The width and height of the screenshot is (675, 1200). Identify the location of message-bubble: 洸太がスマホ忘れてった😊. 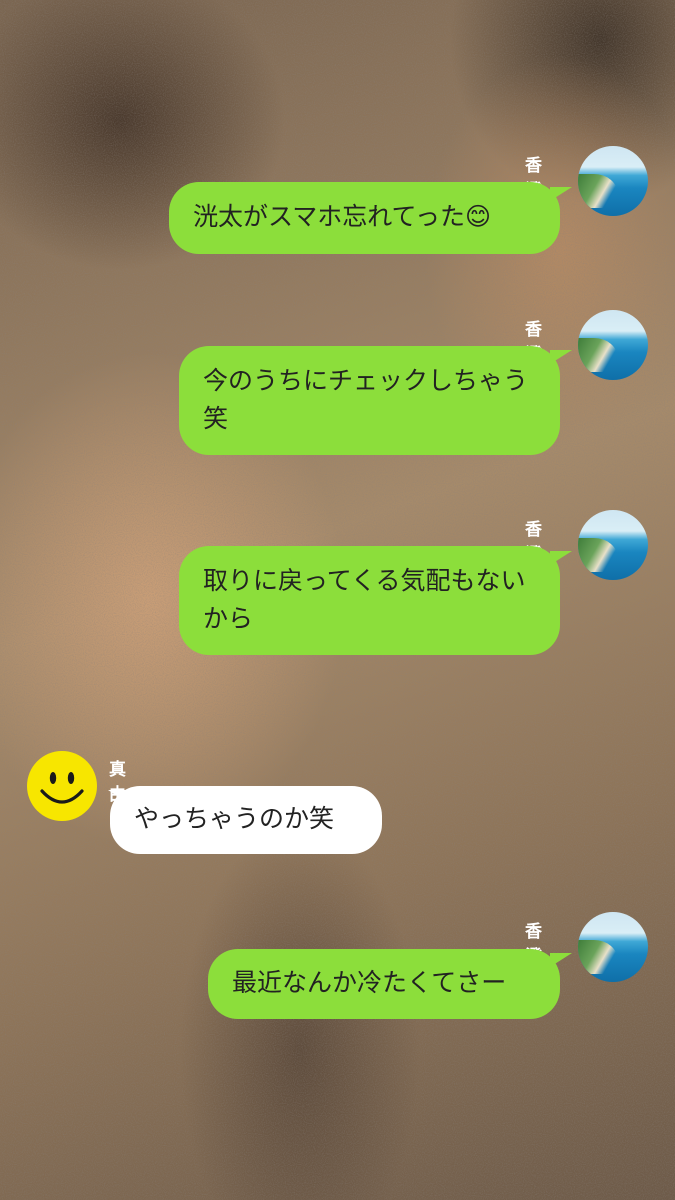
(364, 218).